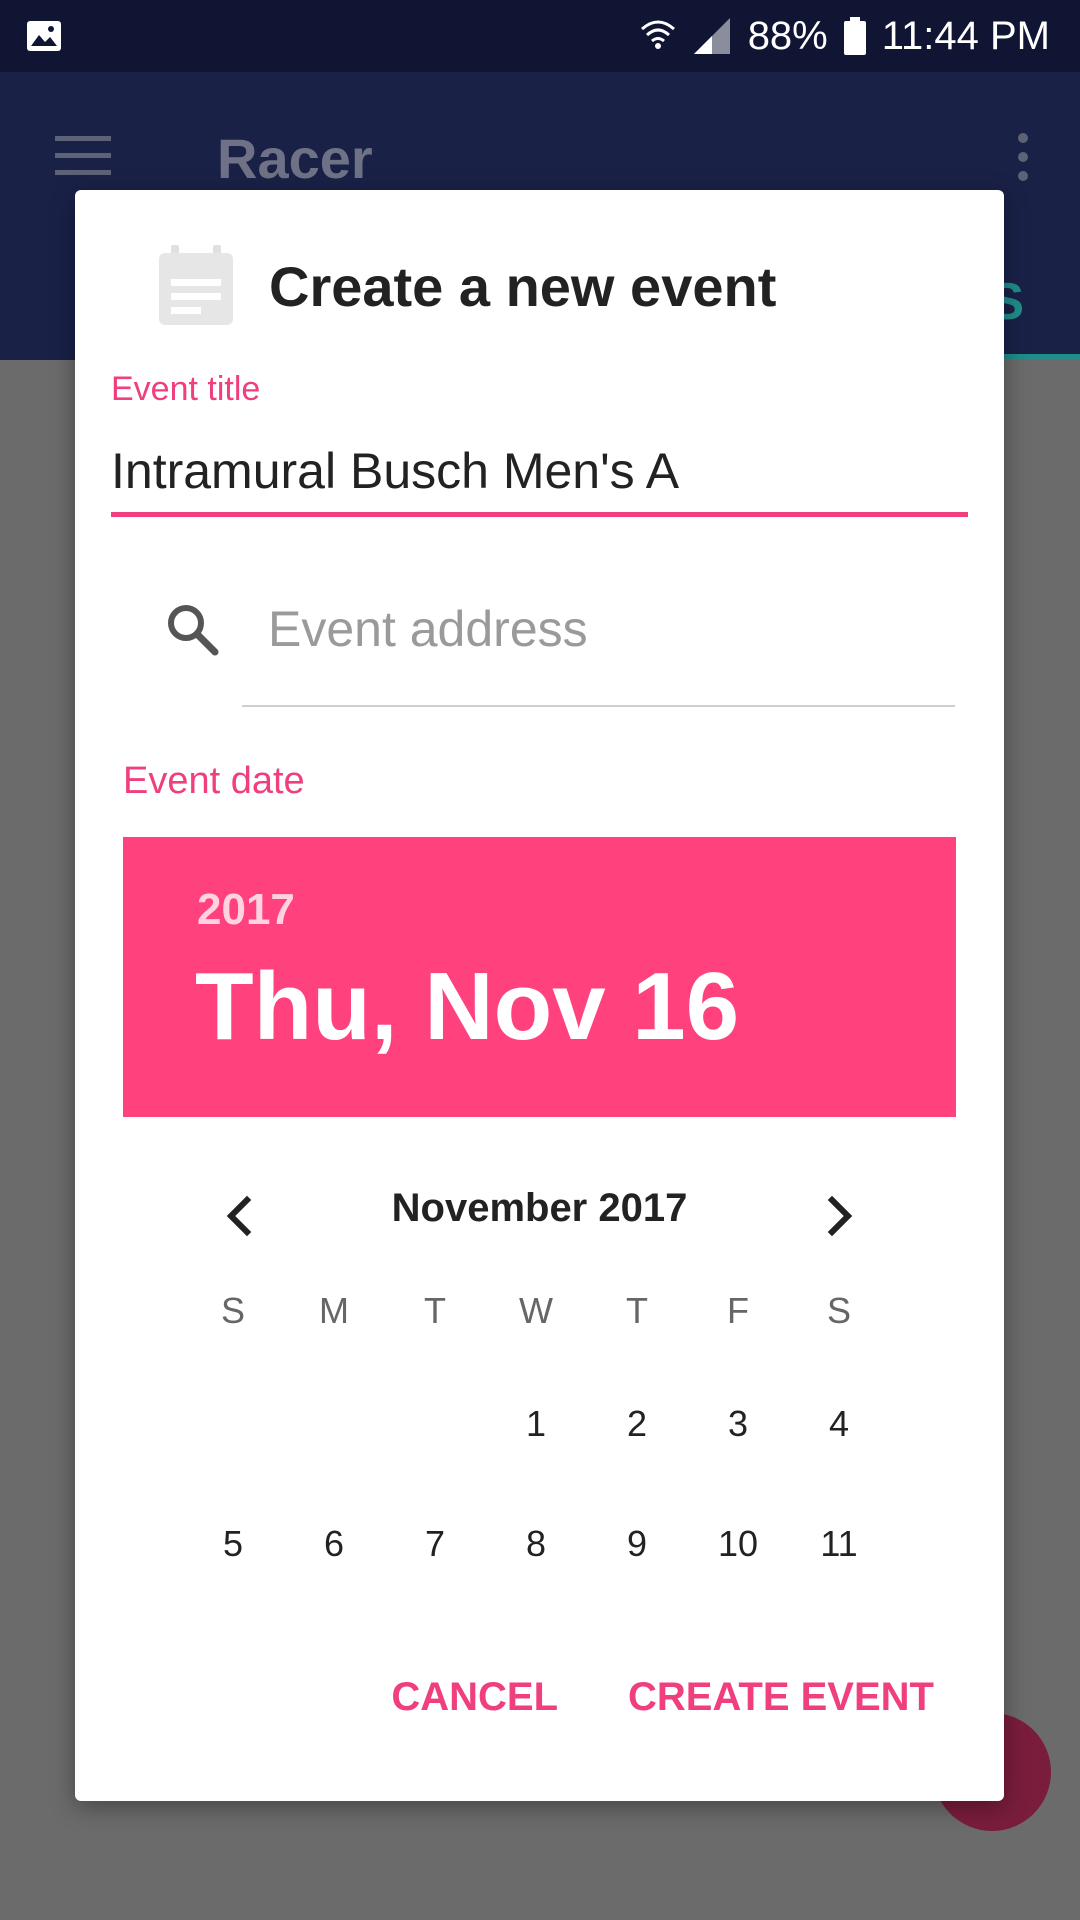 The width and height of the screenshot is (1080, 1920). I want to click on weekday-header-row: S M T W T F S, so click(539, 1320).